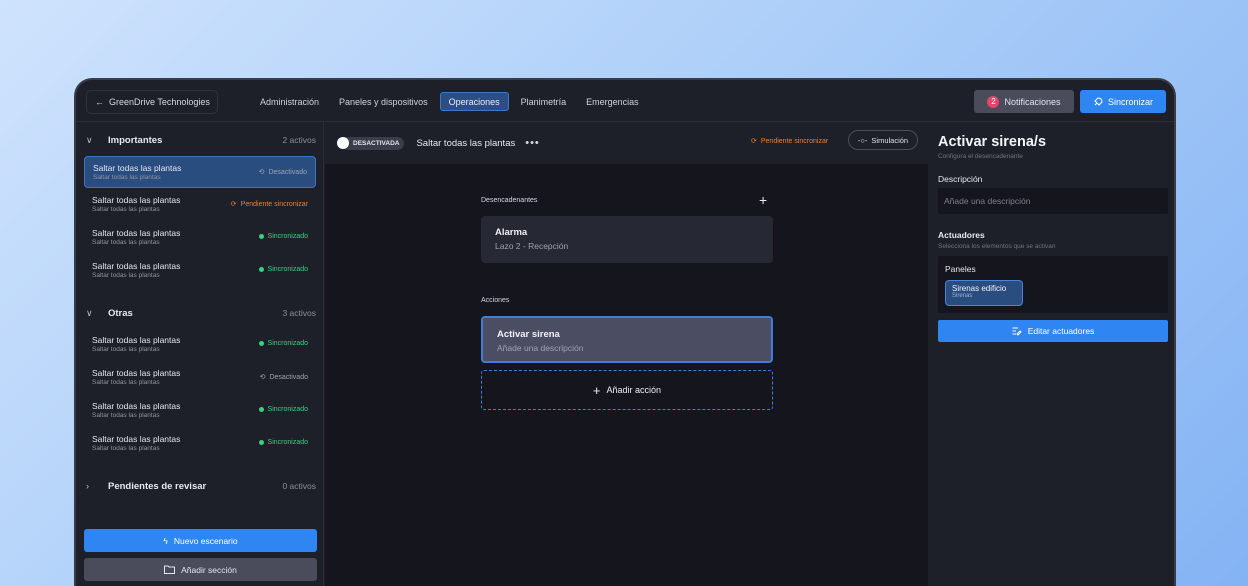  Describe the element at coordinates (383, 101) in the screenshot. I see `tab-paneles: Paneles y dispositivos` at that location.